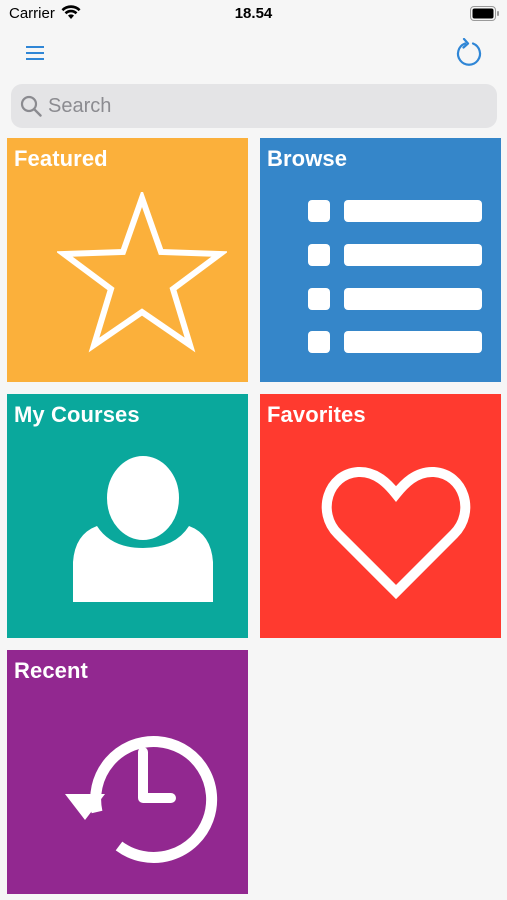 The width and height of the screenshot is (507, 900). What do you see at coordinates (268, 106) in the screenshot?
I see `search-input` at bounding box center [268, 106].